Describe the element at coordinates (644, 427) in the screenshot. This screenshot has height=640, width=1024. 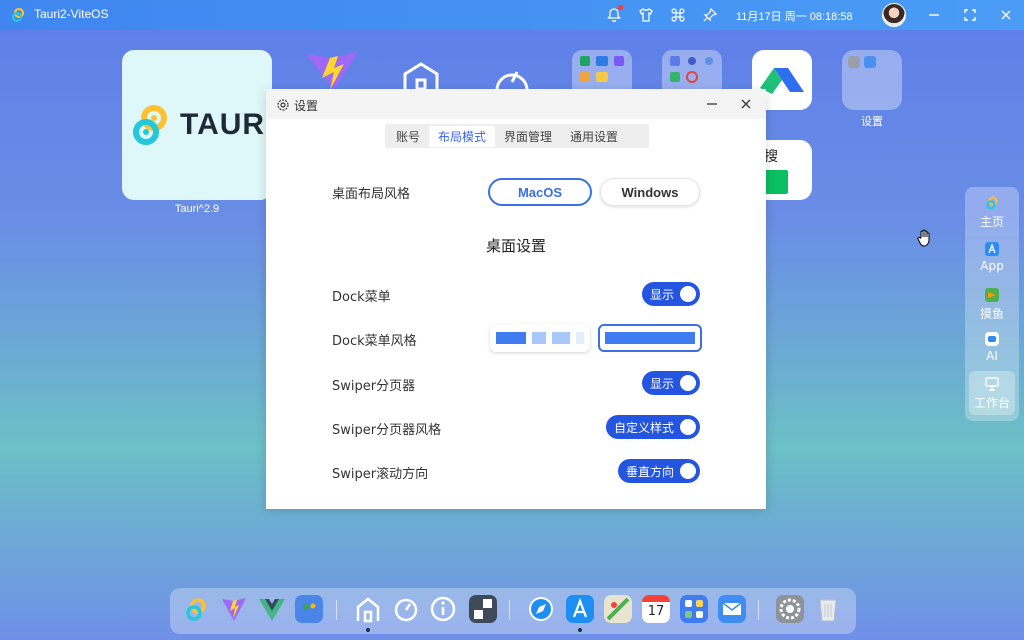
I see `toggle-text: 自定义样式` at that location.